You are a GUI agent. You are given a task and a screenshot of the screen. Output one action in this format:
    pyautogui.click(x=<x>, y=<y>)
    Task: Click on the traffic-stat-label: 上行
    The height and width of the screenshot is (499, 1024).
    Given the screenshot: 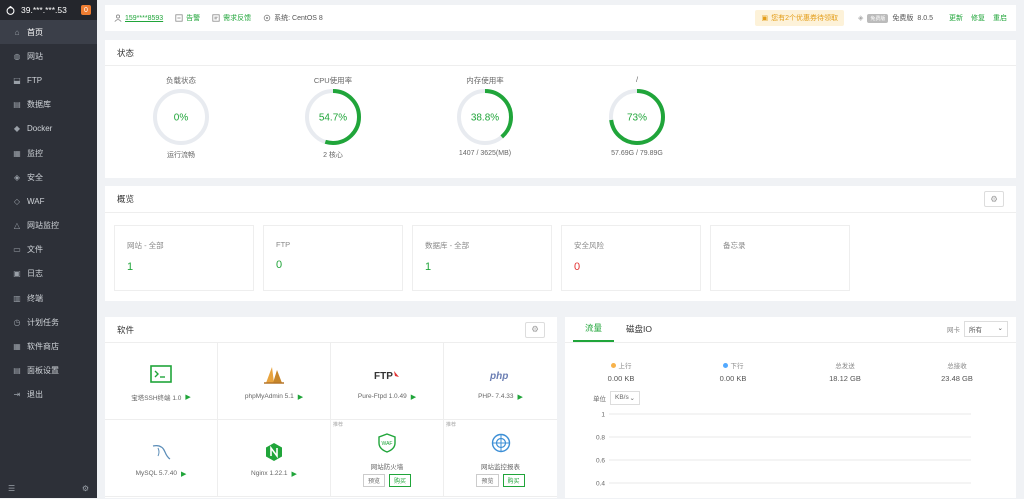 What is the action you would take?
    pyautogui.click(x=625, y=366)
    